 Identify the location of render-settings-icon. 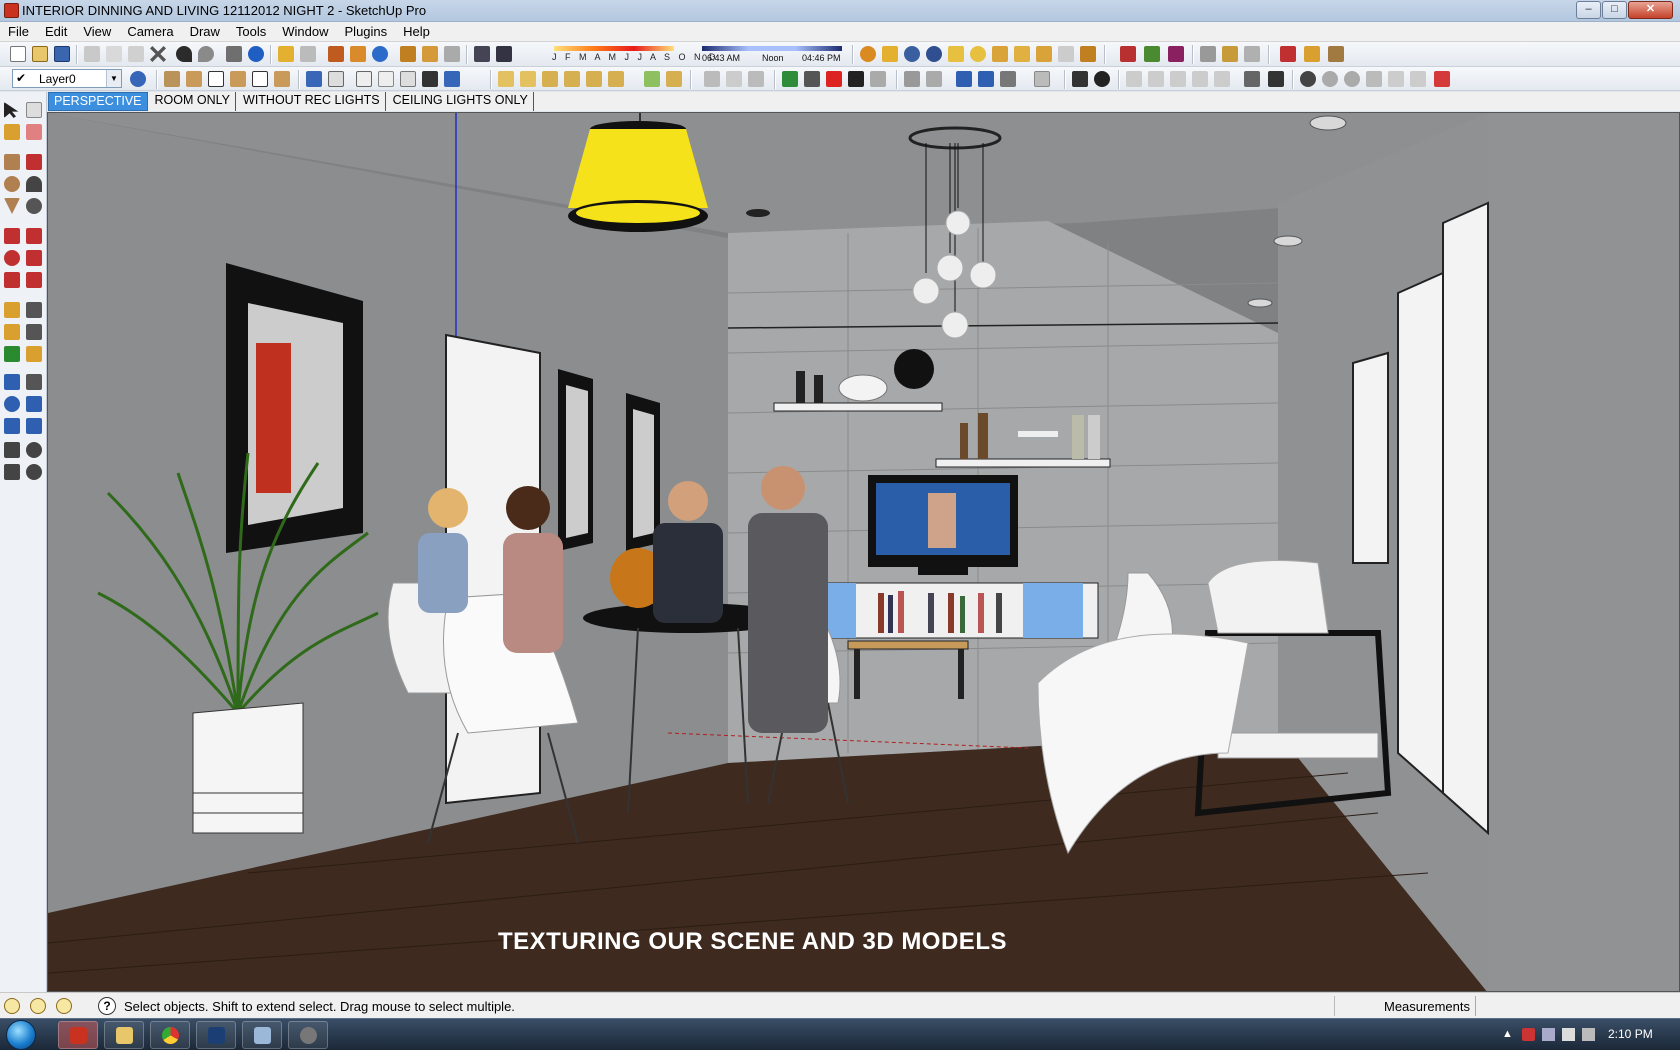
(856, 79).